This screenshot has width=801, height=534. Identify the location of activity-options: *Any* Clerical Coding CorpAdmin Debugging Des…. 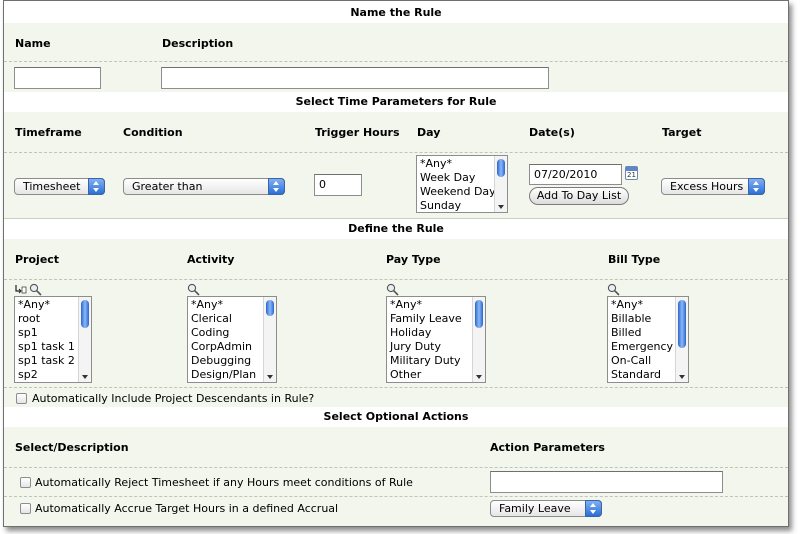
(225, 340).